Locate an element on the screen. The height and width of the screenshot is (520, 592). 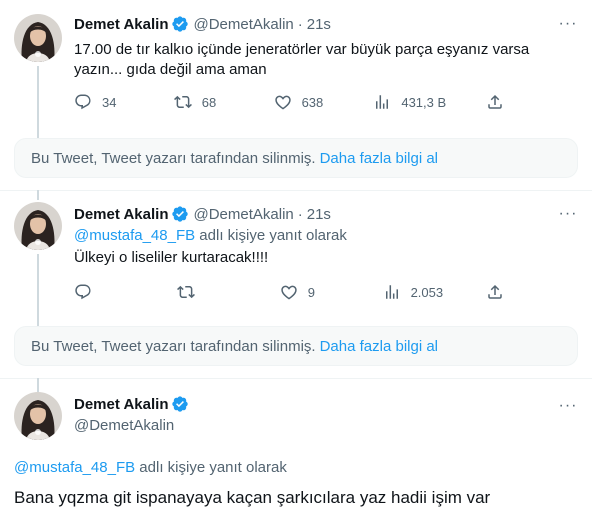
retweet-button is located at coordinates (206, 292).